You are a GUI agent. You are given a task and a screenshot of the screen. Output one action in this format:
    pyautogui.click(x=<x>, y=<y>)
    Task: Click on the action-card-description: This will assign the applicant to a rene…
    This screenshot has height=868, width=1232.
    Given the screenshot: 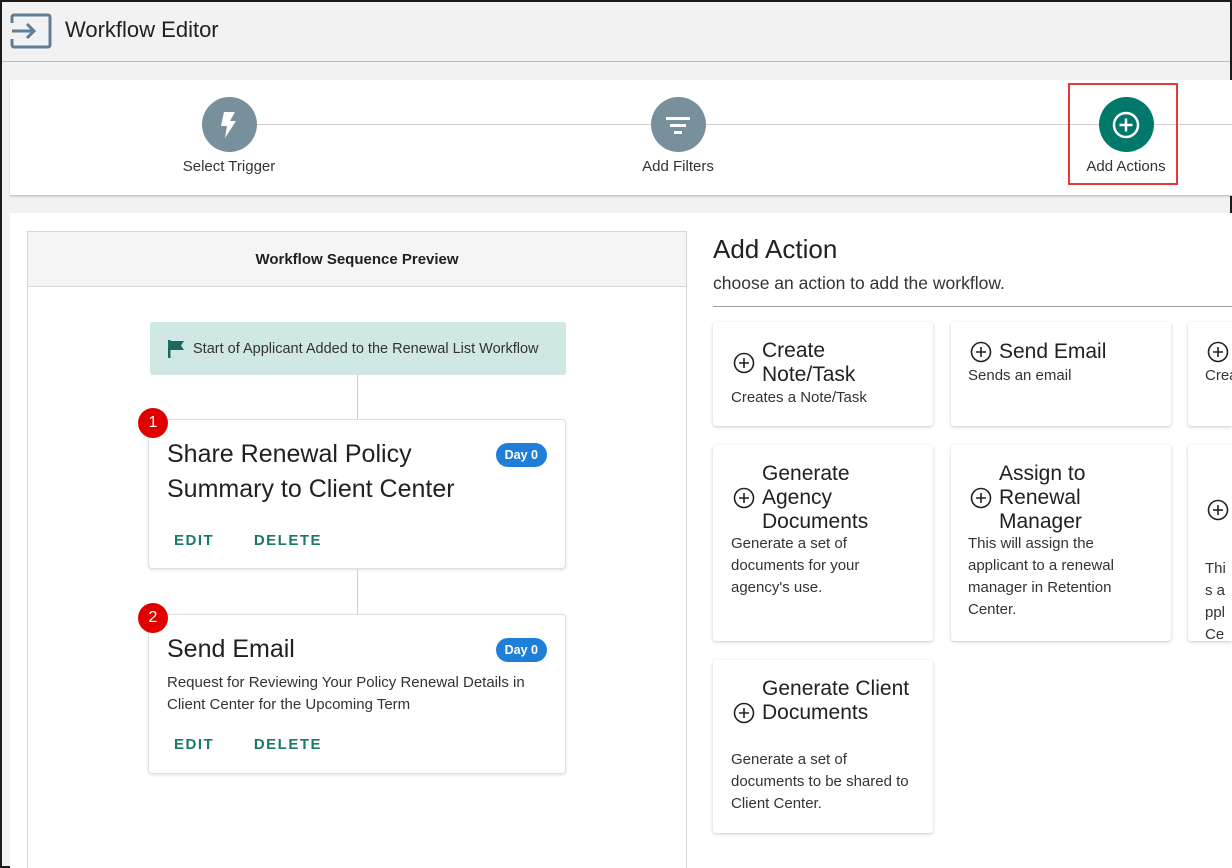 What is the action you would take?
    pyautogui.click(x=1041, y=576)
    